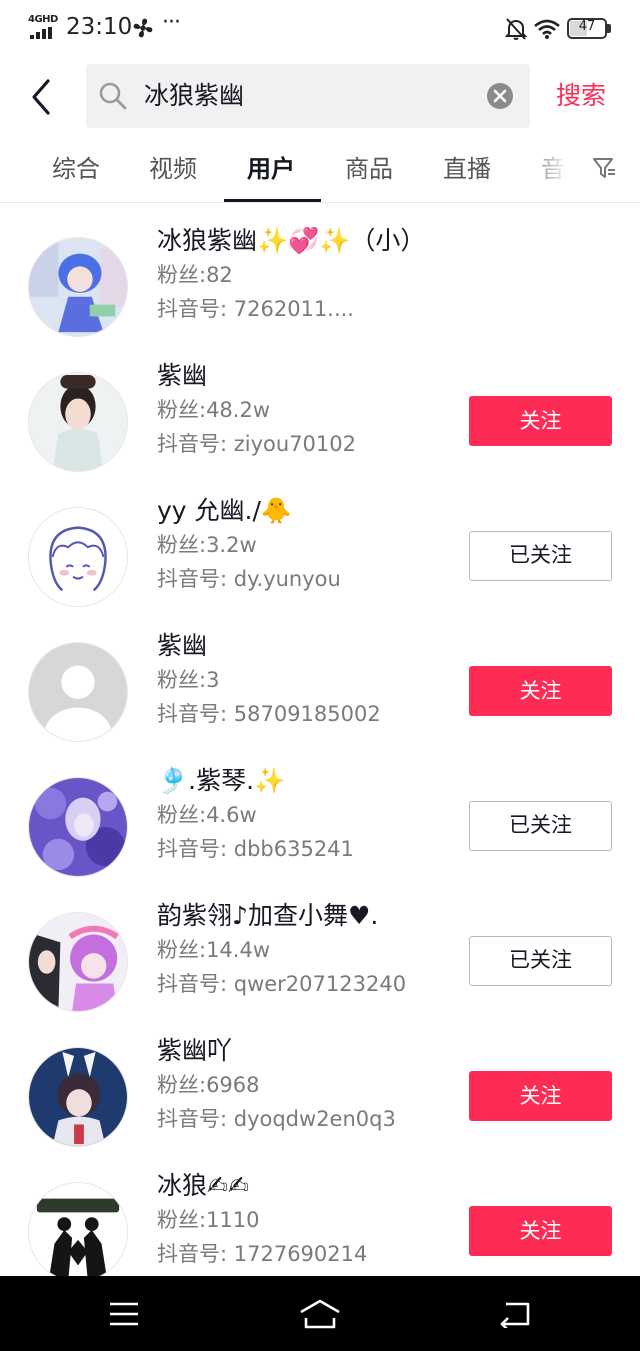 The width and height of the screenshot is (640, 1351). Describe the element at coordinates (214, 950) in the screenshot. I see `fans-count: 粉丝:14.4w` at that location.